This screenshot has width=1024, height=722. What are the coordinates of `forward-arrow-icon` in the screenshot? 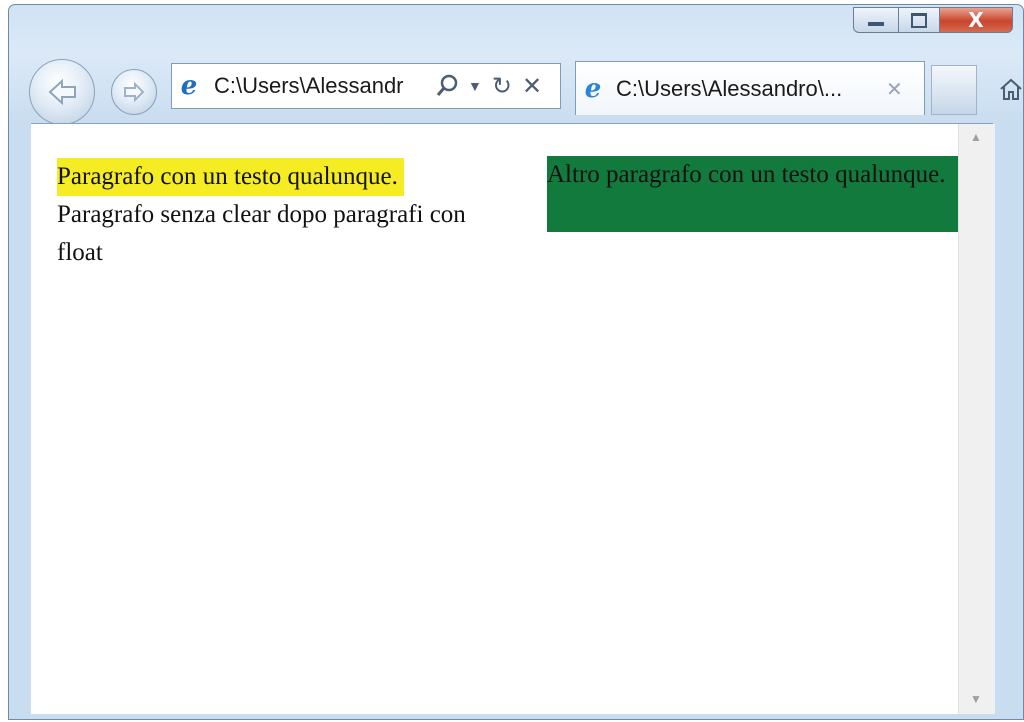 It's located at (134, 92).